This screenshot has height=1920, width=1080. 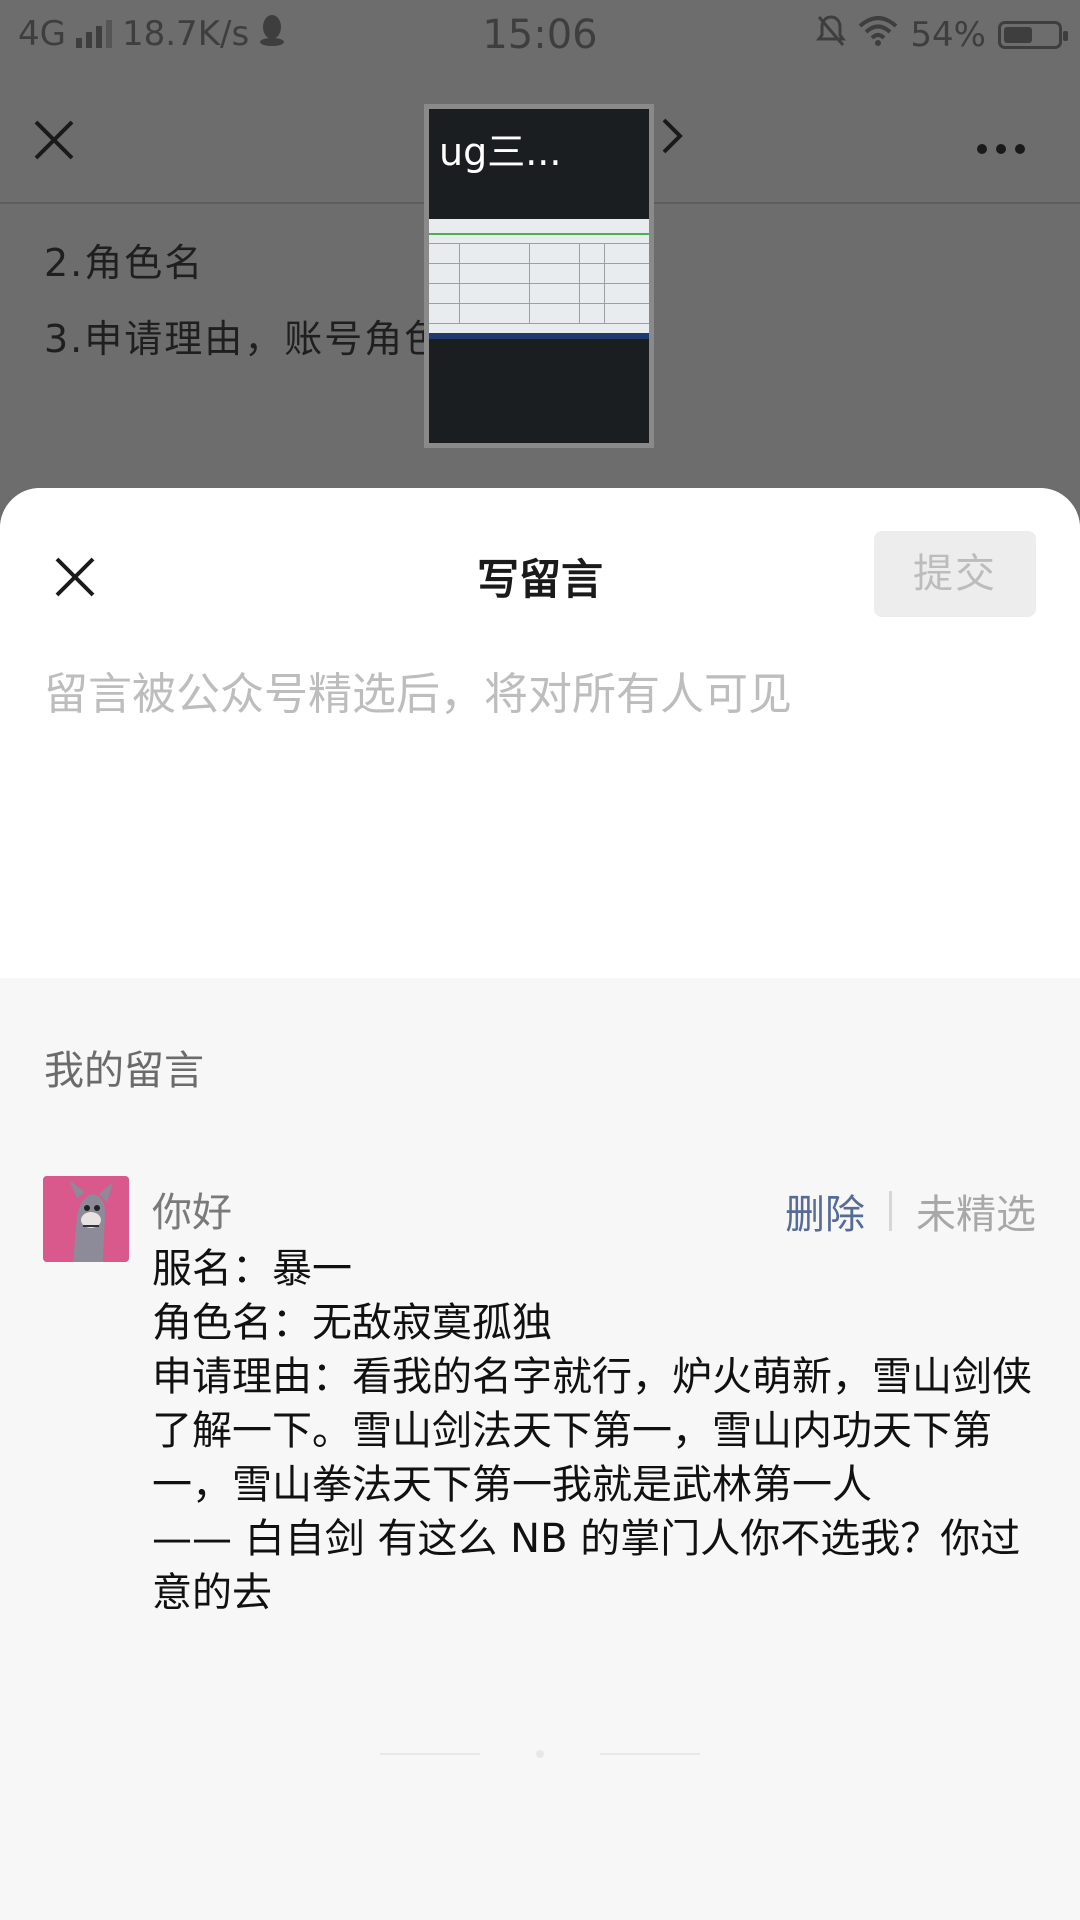 What do you see at coordinates (124, 1071) in the screenshot?
I see `my-comments-title: 我的留言` at bounding box center [124, 1071].